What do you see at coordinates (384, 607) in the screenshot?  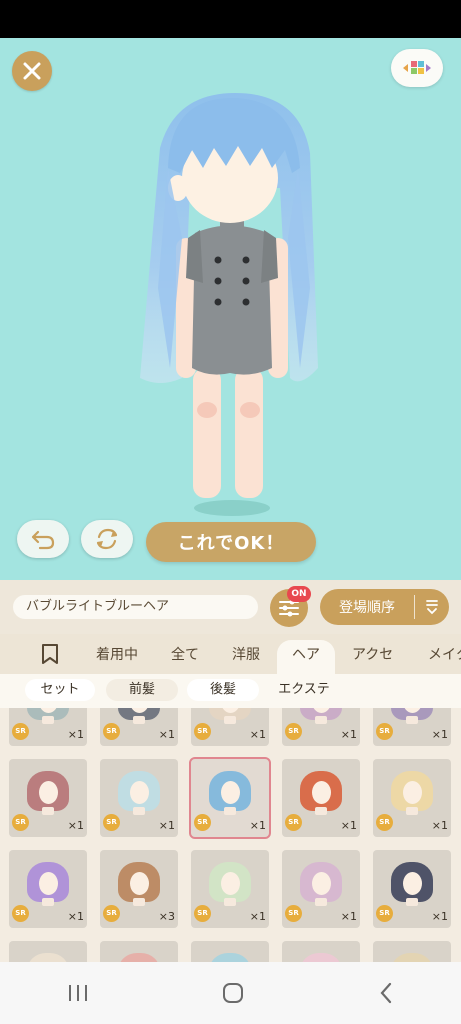 I see `sort-button: 登場順序` at bounding box center [384, 607].